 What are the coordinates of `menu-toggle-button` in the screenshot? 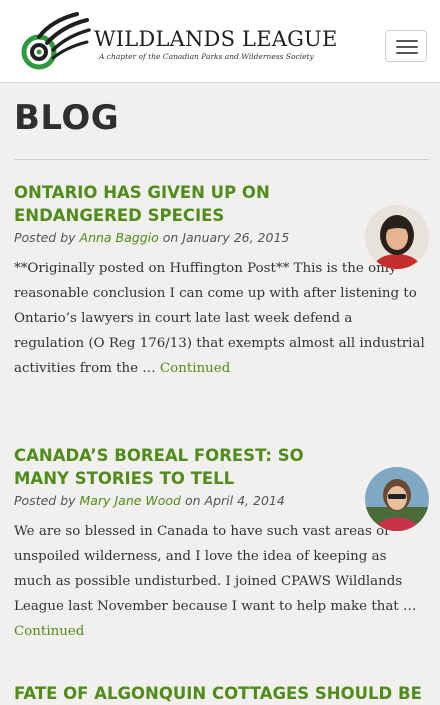 It's located at (406, 46).